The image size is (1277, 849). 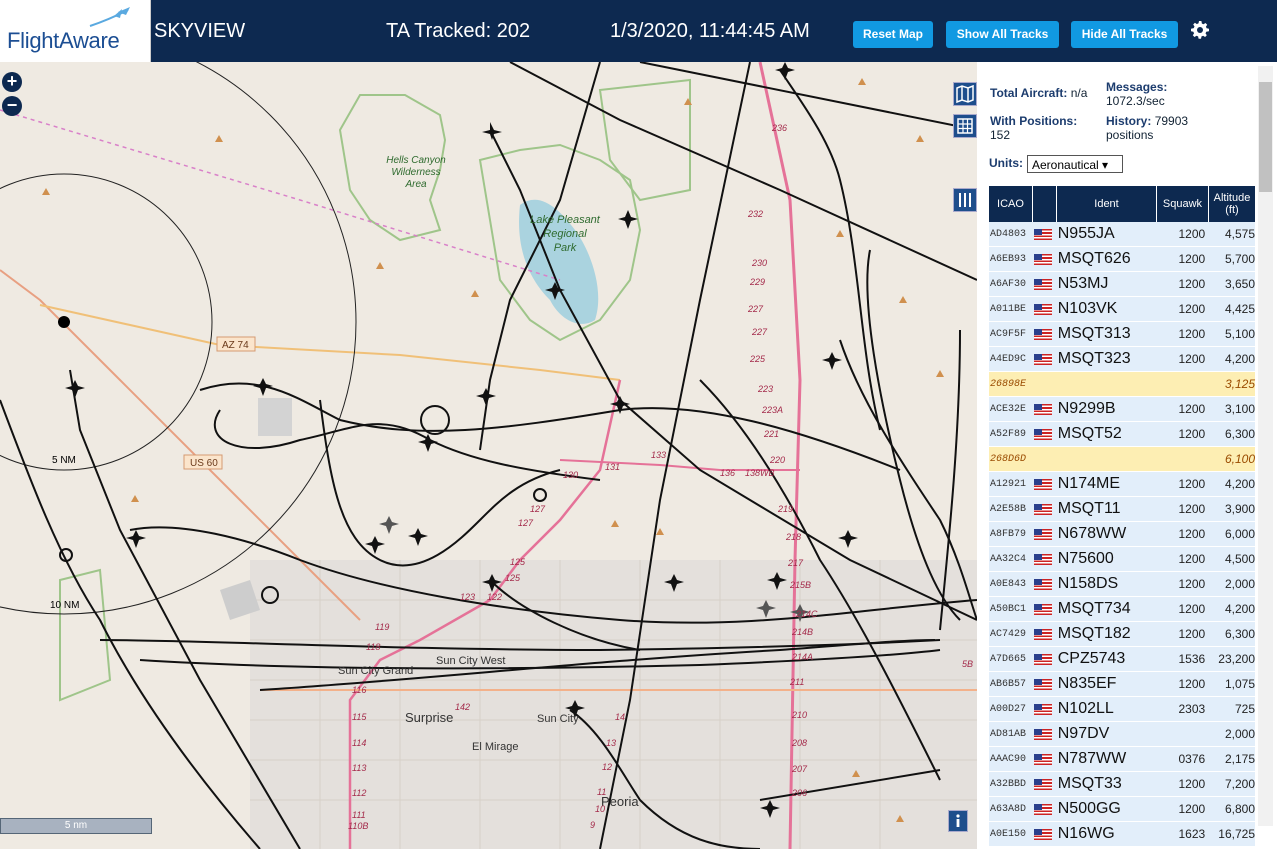 I want to click on svg-text: 112, so click(x=359, y=793).